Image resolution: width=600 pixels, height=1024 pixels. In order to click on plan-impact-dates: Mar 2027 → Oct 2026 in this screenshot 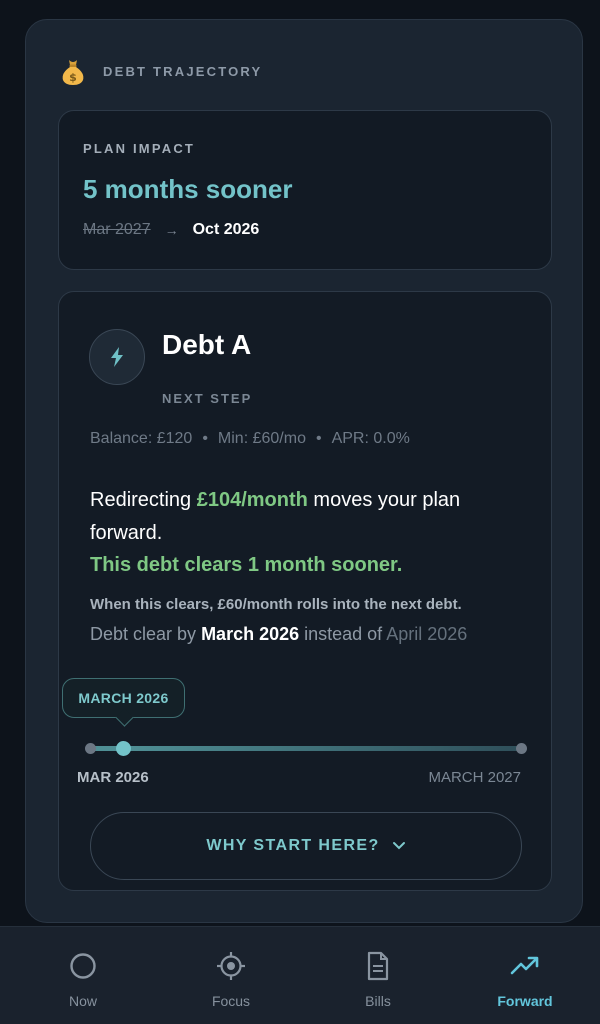, I will do `click(171, 230)`.